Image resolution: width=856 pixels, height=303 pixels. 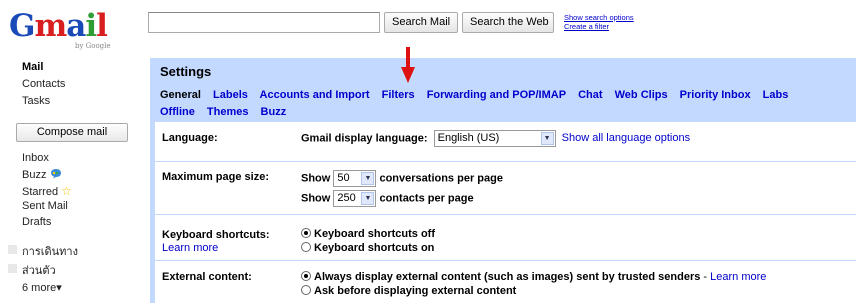 What do you see at coordinates (375, 234) in the screenshot?
I see `option-label: Keyboard shortcuts off` at bounding box center [375, 234].